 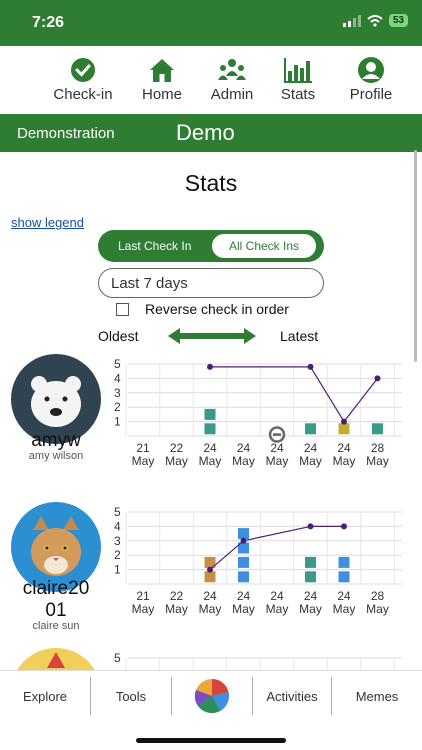 I want to click on trend-line-segment, so click(x=277, y=533).